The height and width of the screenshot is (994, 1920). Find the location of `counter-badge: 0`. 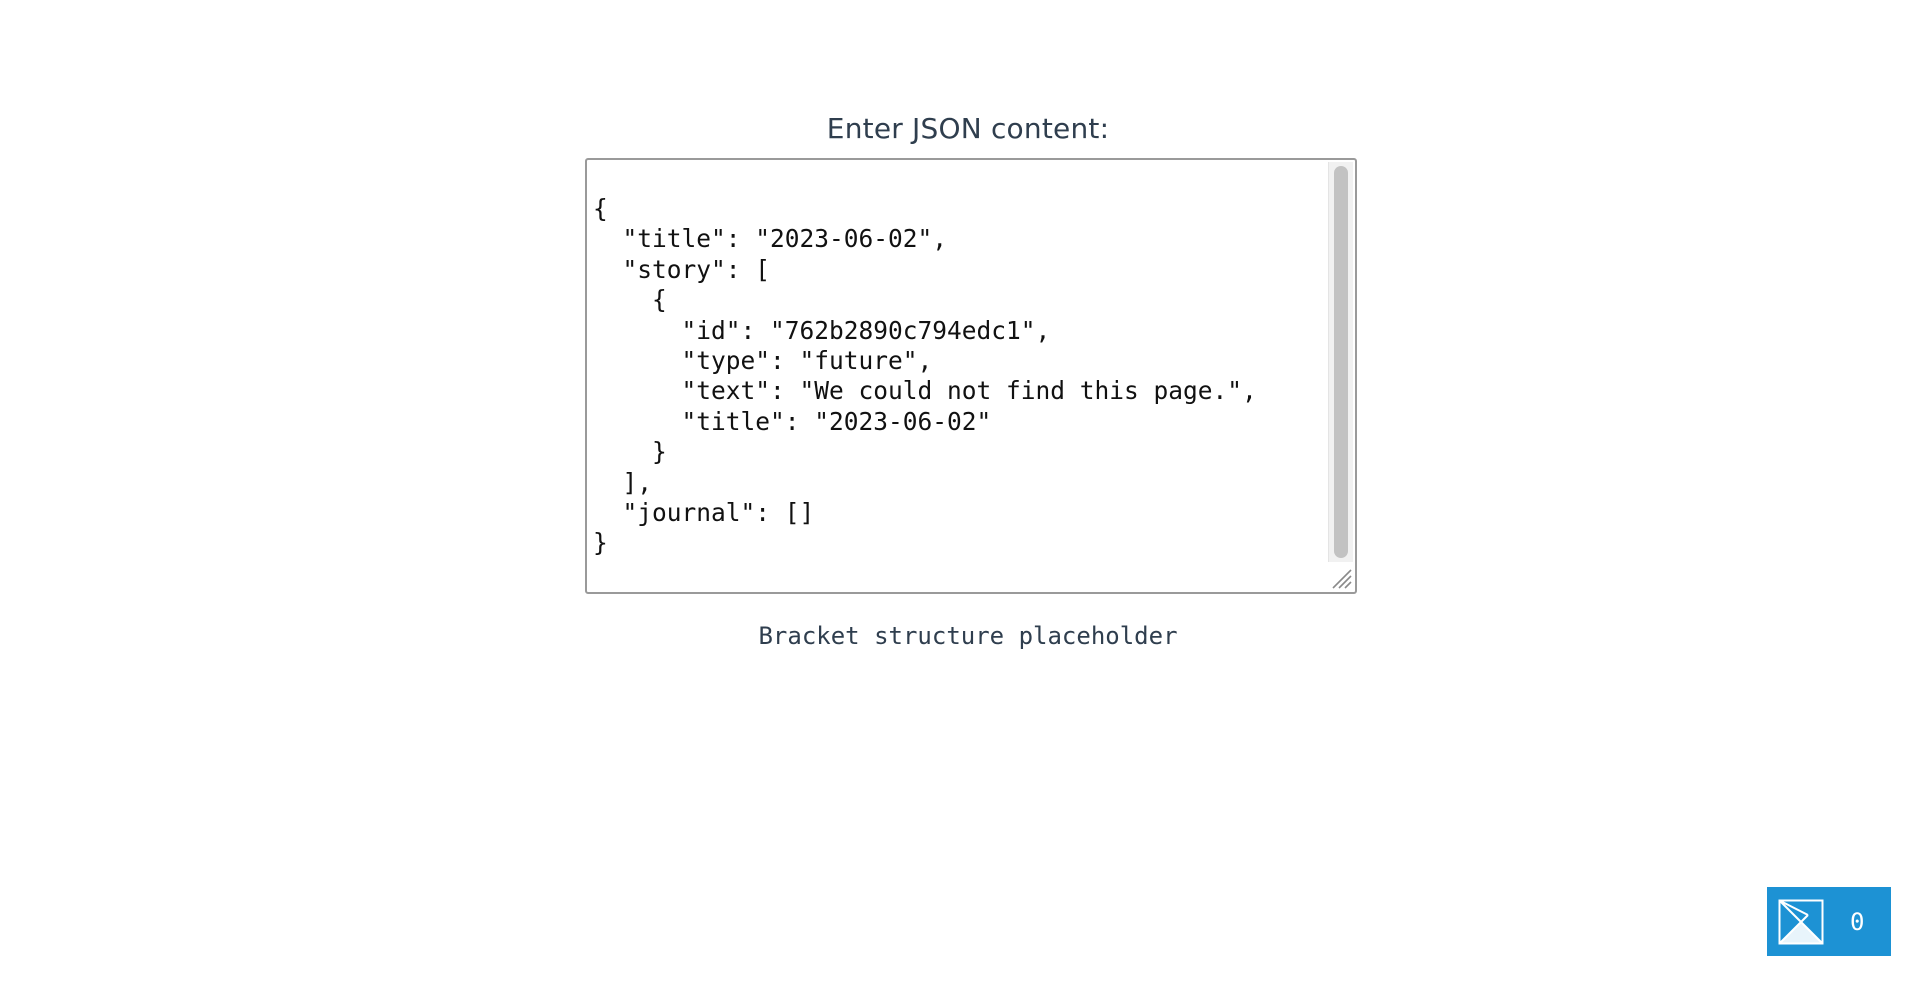

counter-badge: 0 is located at coordinates (1829, 921).